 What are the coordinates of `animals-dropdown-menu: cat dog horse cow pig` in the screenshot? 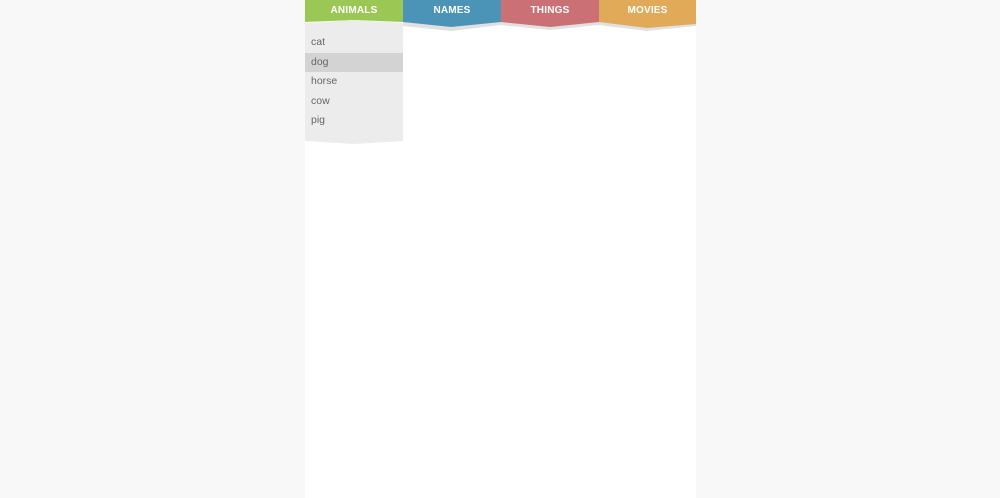 It's located at (354, 82).